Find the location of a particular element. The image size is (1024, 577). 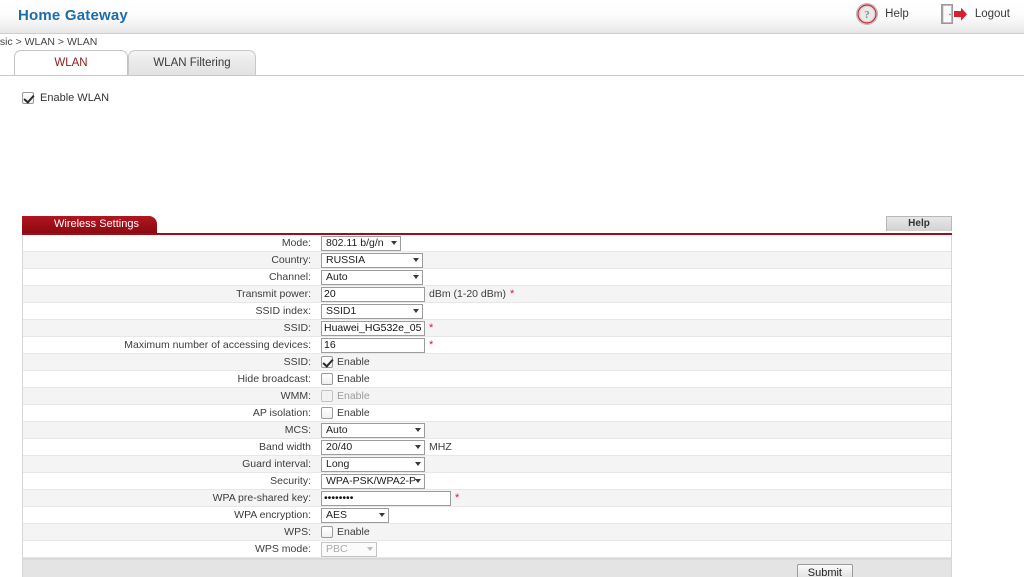

panel-title: Wireless Settings is located at coordinates (89, 224).